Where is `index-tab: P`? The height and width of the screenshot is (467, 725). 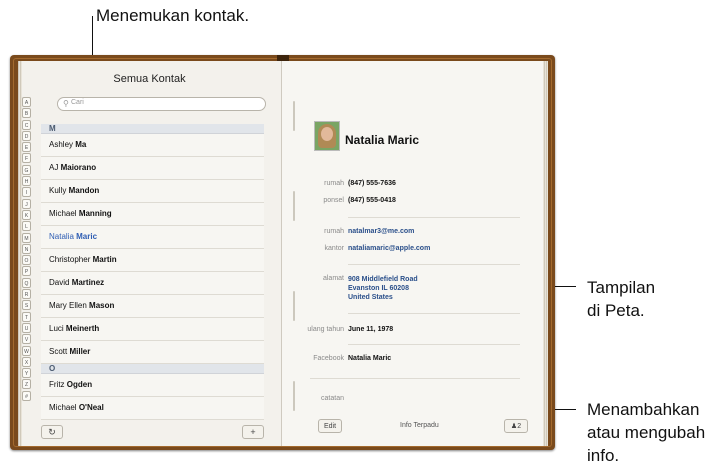 index-tab: P is located at coordinates (26, 271).